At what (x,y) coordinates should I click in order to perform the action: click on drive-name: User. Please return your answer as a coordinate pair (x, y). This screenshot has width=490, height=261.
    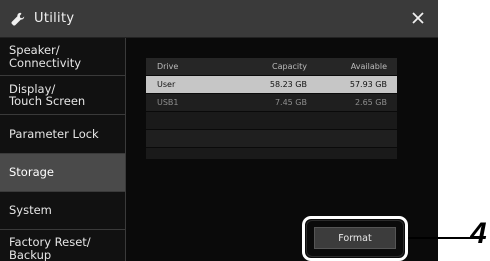
    Looking at the image, I should click on (166, 84).